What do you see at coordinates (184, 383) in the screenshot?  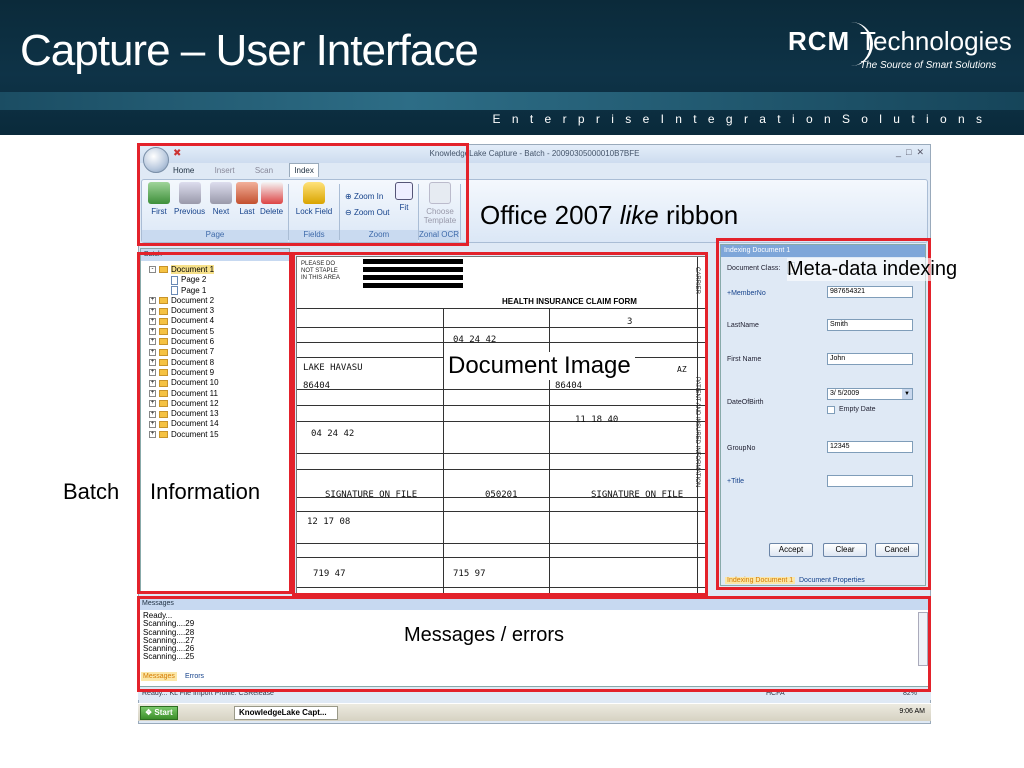 I see `tree-document-item: + Document 10` at bounding box center [184, 383].